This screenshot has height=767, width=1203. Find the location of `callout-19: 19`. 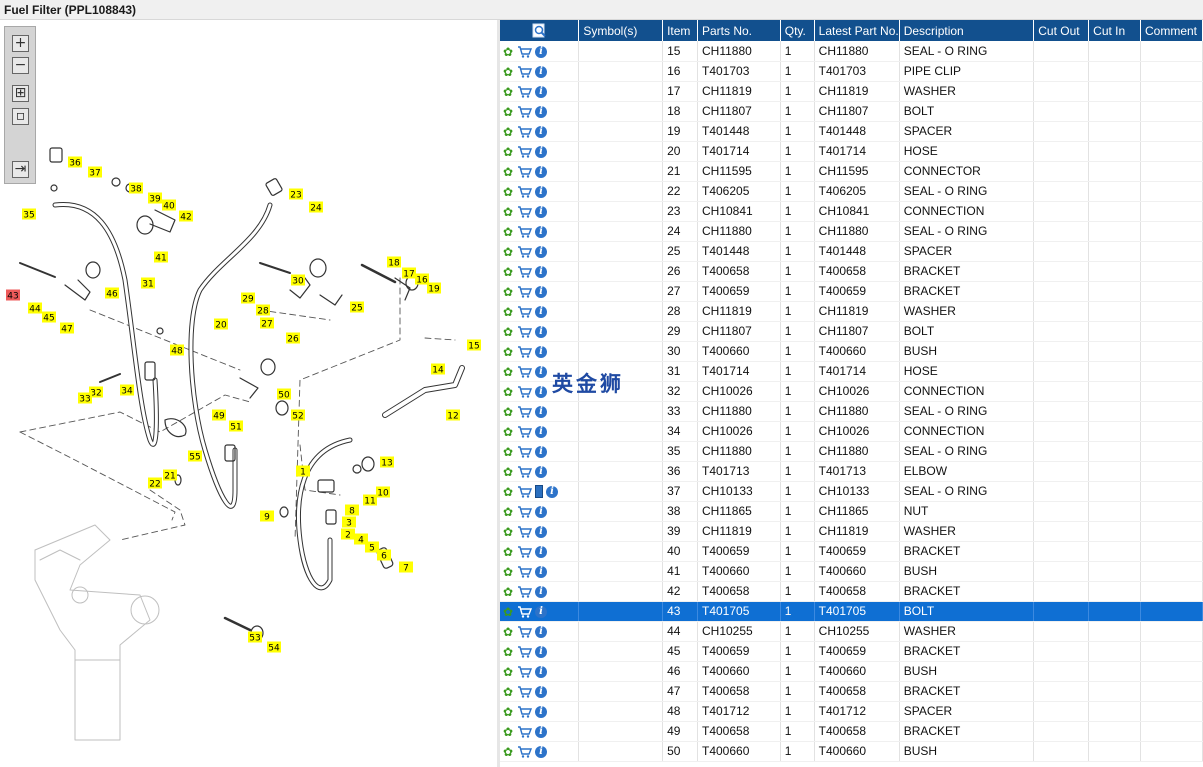

callout-19: 19 is located at coordinates (434, 288).